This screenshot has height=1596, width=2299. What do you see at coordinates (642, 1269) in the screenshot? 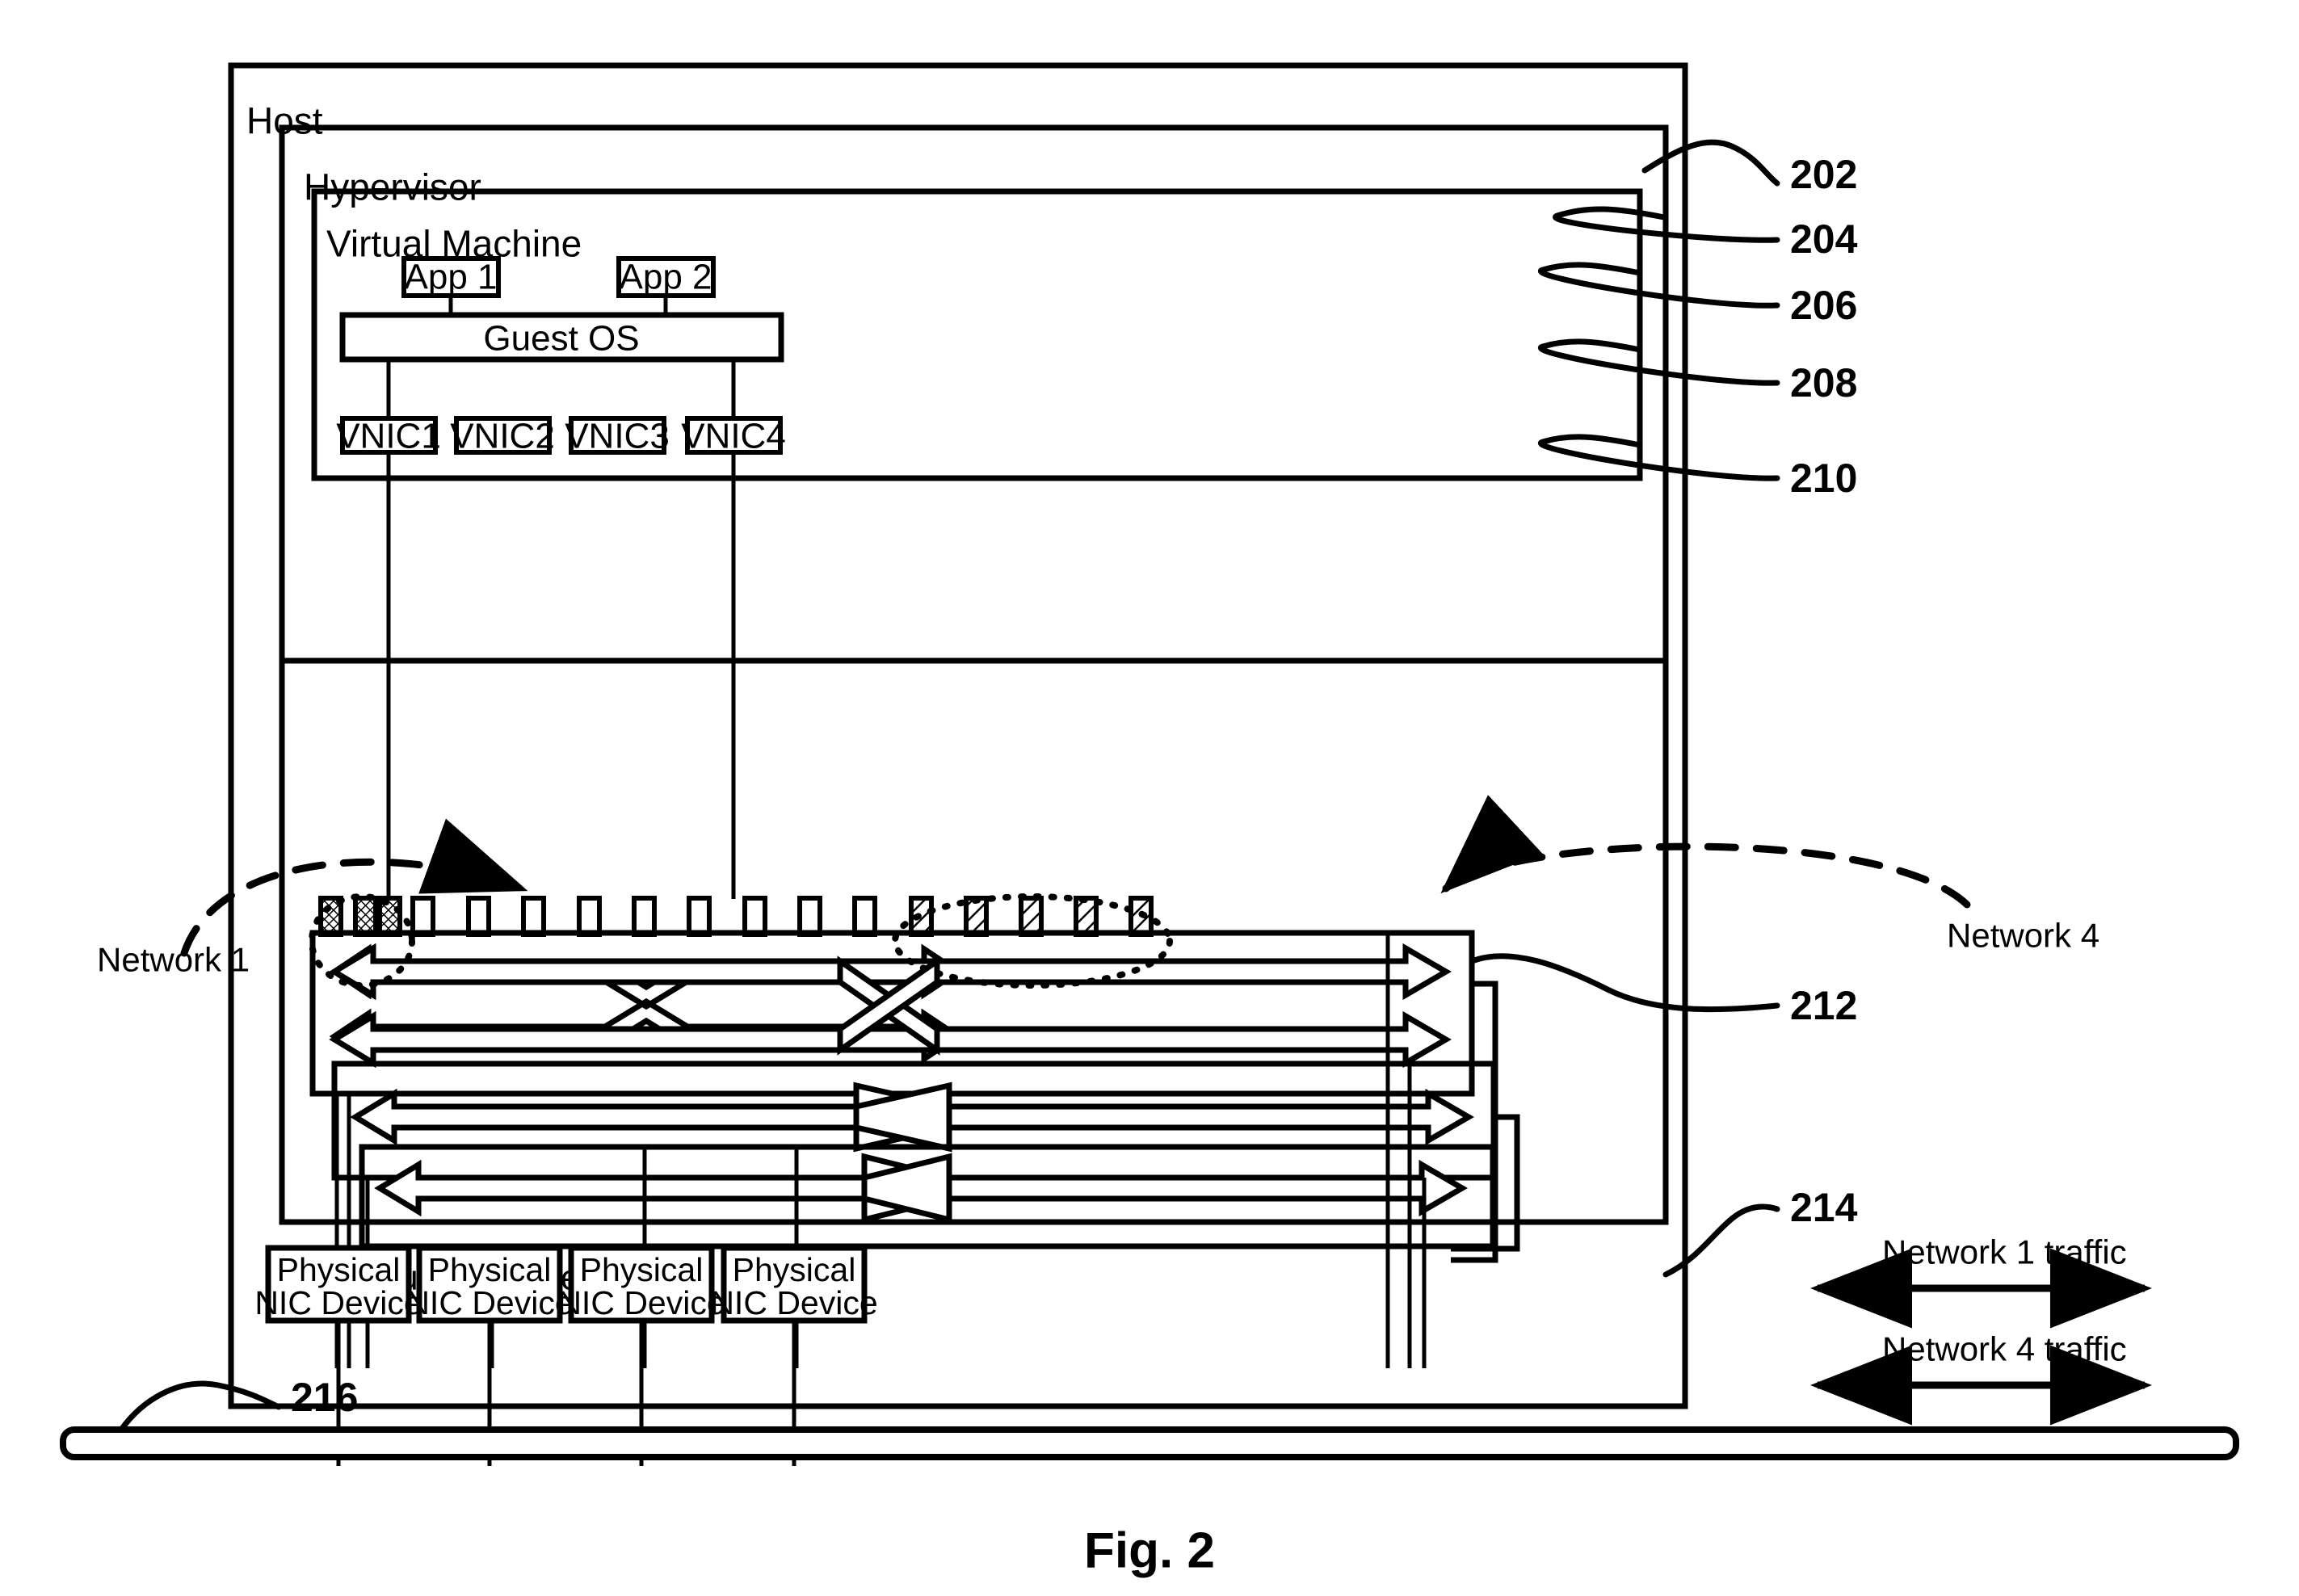
I see `physical-nic-device-3-line1: Physical` at bounding box center [642, 1269].